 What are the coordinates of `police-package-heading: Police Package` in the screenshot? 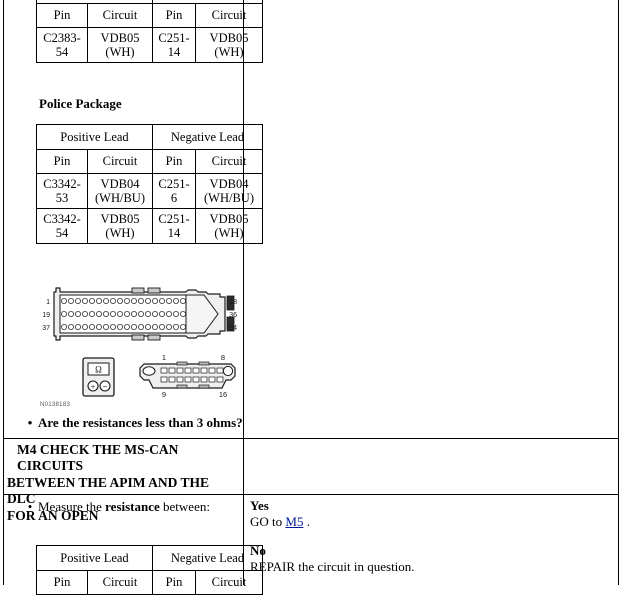 It's located at (80, 103).